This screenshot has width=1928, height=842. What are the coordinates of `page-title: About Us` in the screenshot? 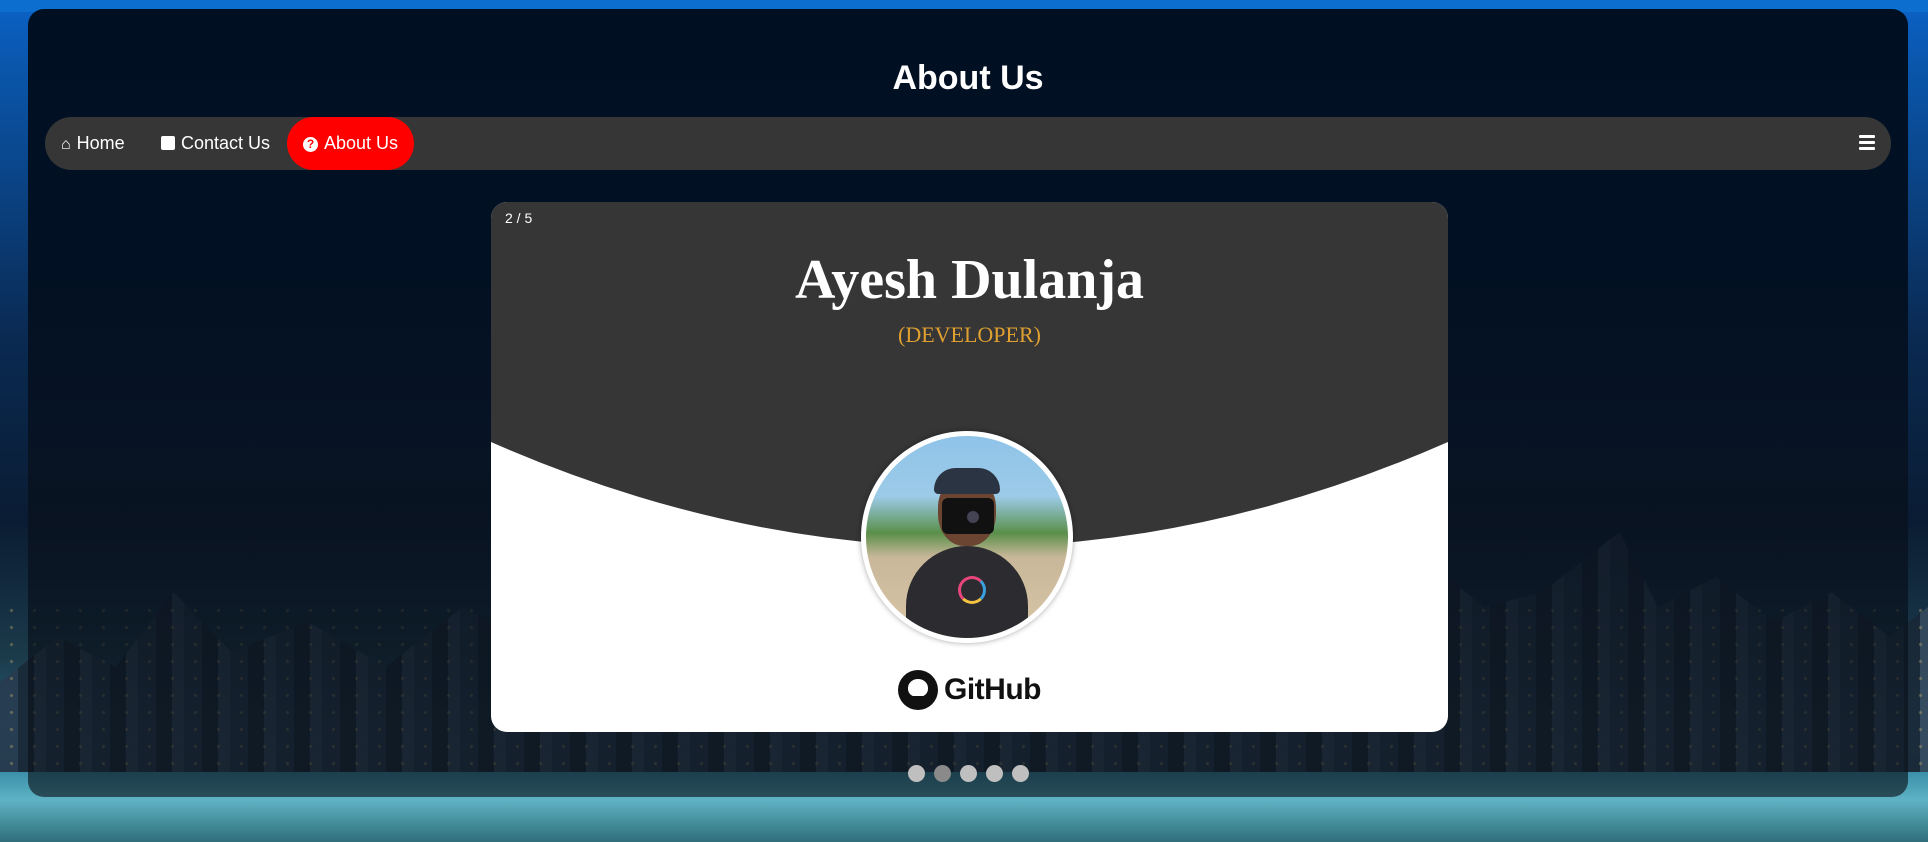 It's located at (968, 78).